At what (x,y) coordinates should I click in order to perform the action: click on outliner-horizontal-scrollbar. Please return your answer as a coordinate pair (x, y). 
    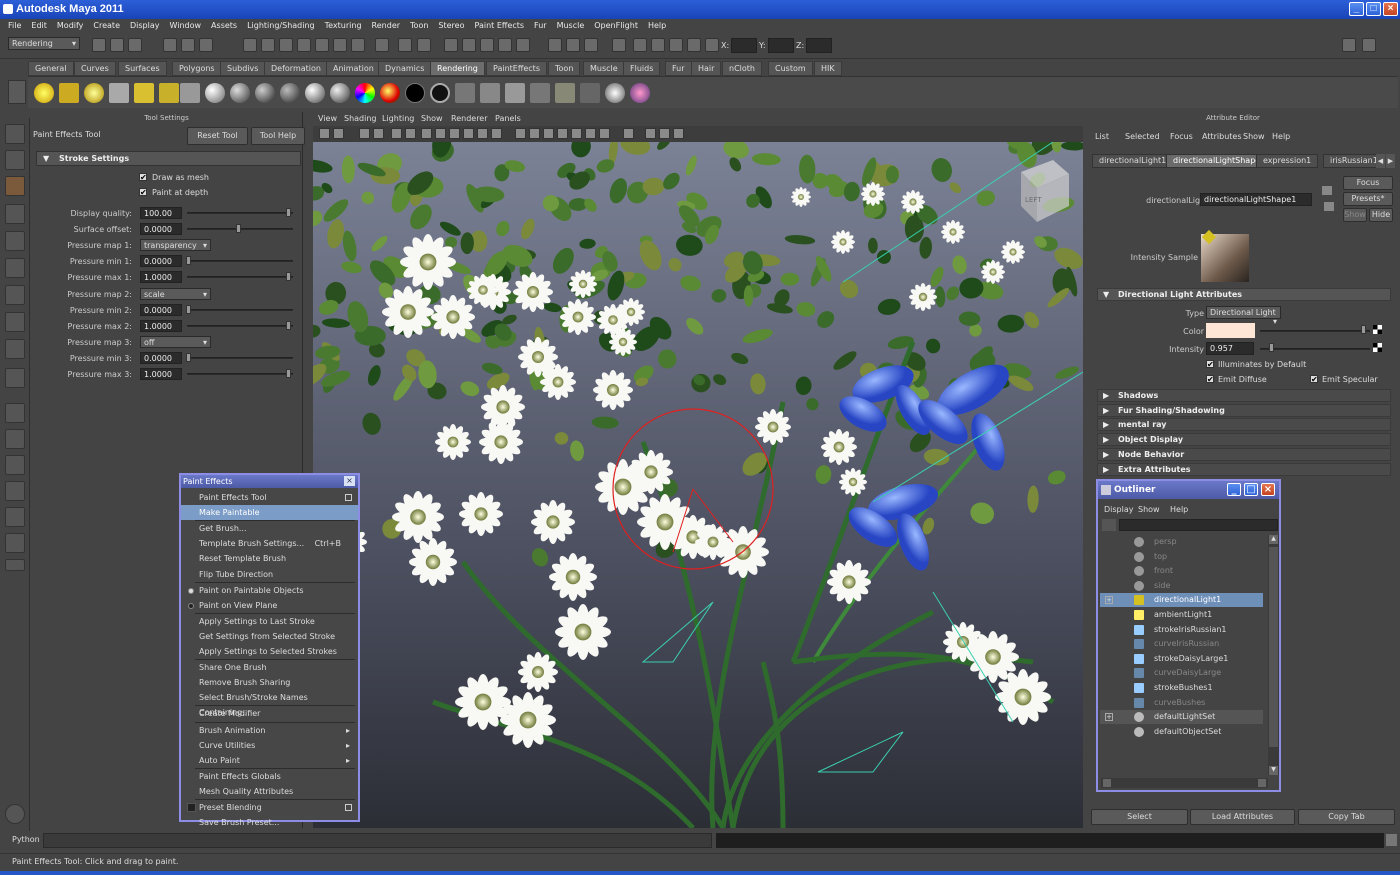
    Looking at the image, I should click on (1184, 783).